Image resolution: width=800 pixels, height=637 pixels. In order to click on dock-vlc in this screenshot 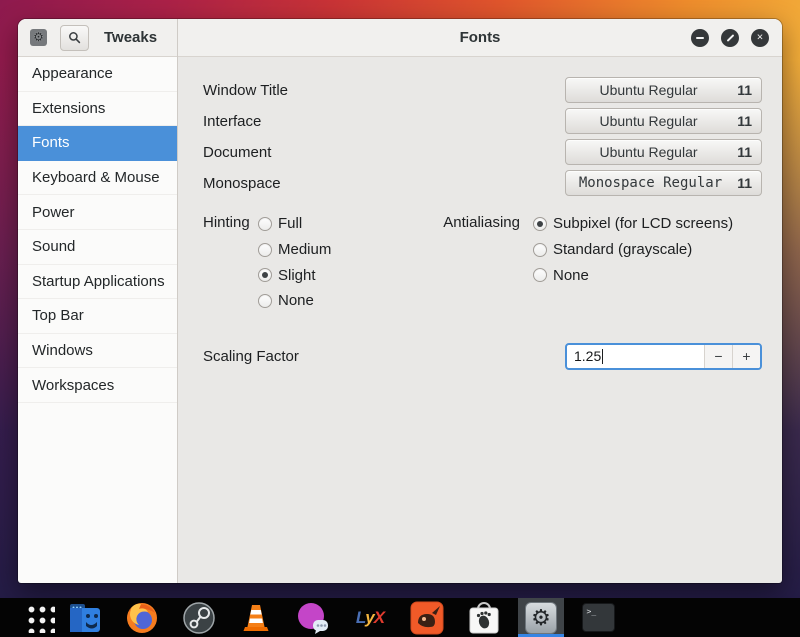, I will do `click(256, 618)`.